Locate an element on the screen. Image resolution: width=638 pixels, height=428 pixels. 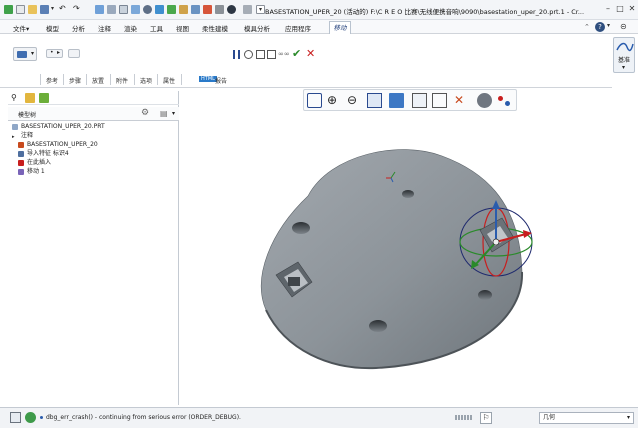
repaint-icon is located at coordinates (374, 100).